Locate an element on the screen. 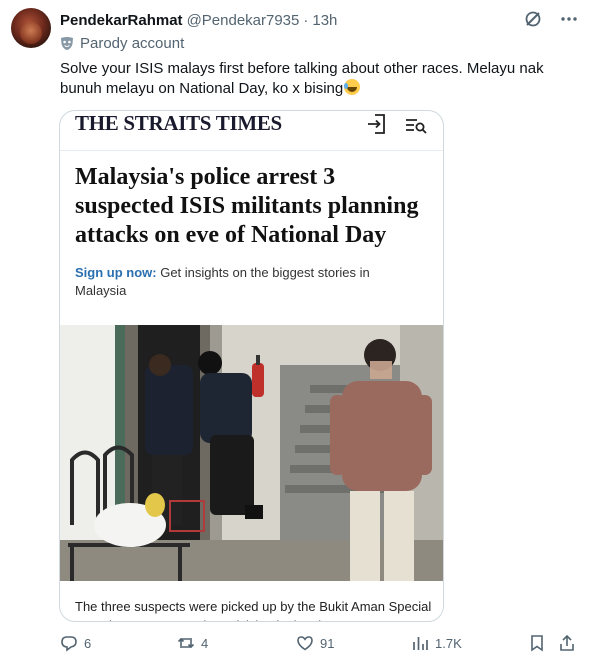  reply-button: 6 is located at coordinates (75, 643).